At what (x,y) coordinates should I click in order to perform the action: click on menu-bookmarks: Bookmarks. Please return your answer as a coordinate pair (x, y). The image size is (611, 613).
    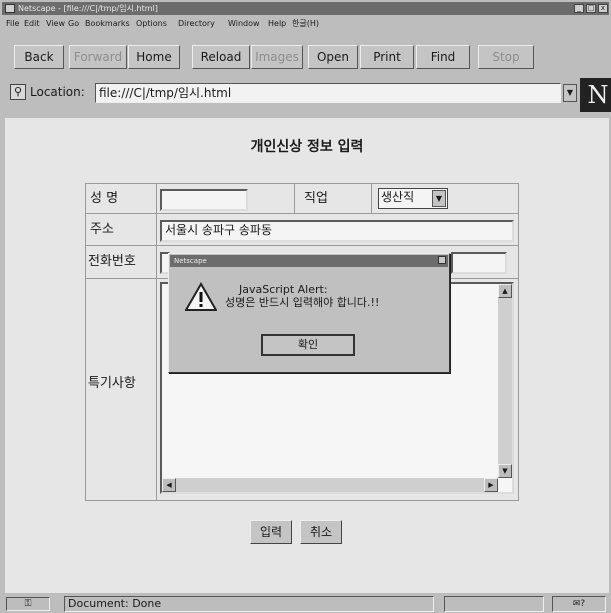
    Looking at the image, I should click on (107, 24).